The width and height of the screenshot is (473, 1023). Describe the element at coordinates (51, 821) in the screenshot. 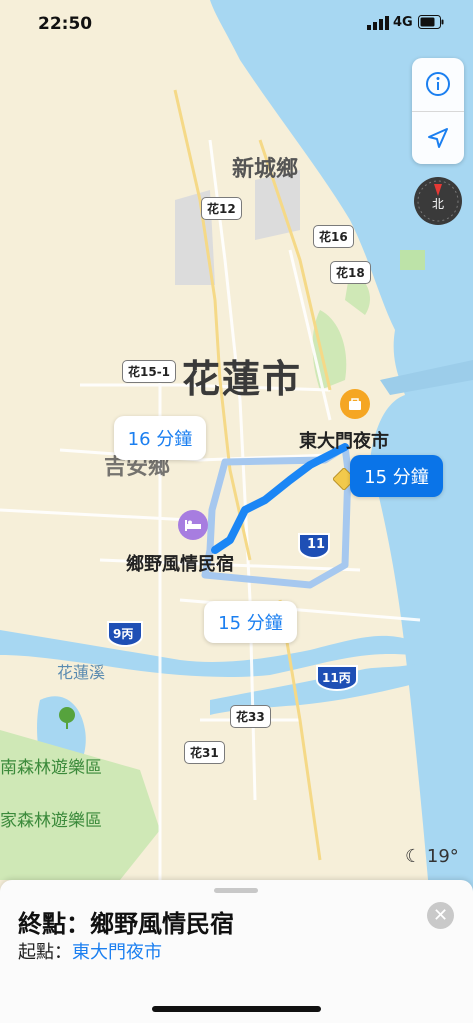

I see `park-label: 家森林遊樂區` at that location.